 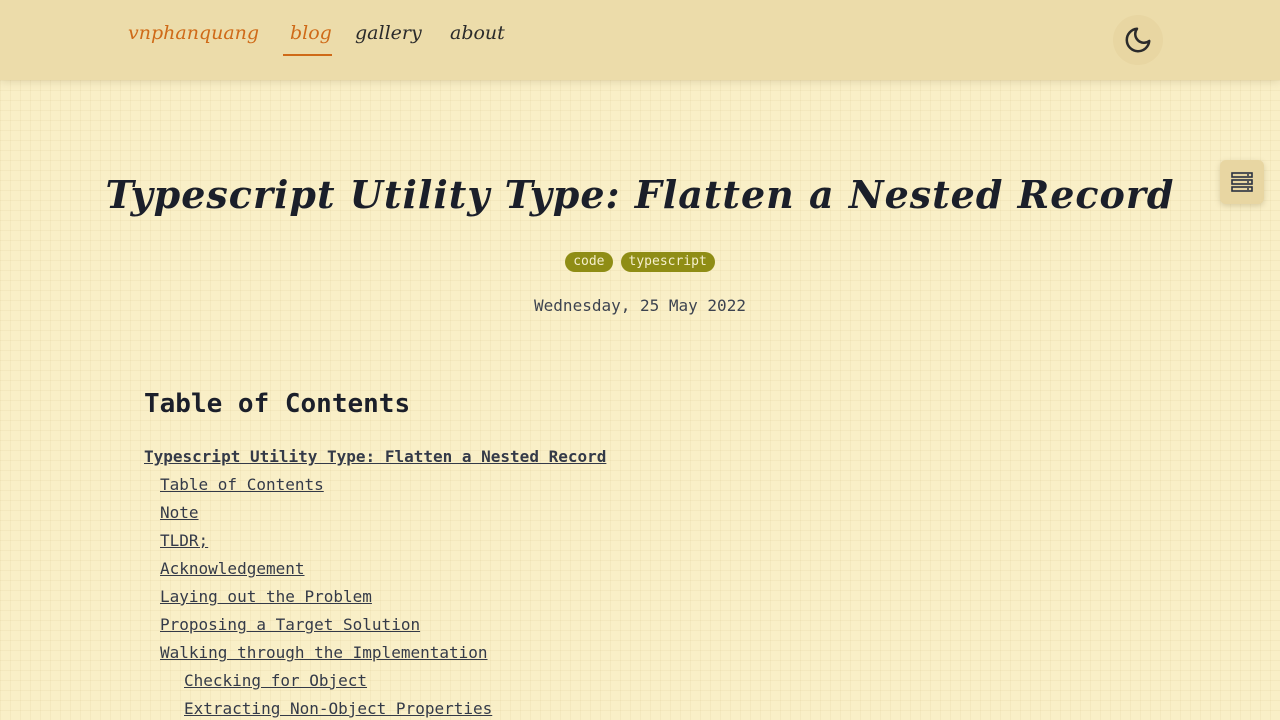 I want to click on site-logo-link: vnphanquang, so click(x=193, y=33).